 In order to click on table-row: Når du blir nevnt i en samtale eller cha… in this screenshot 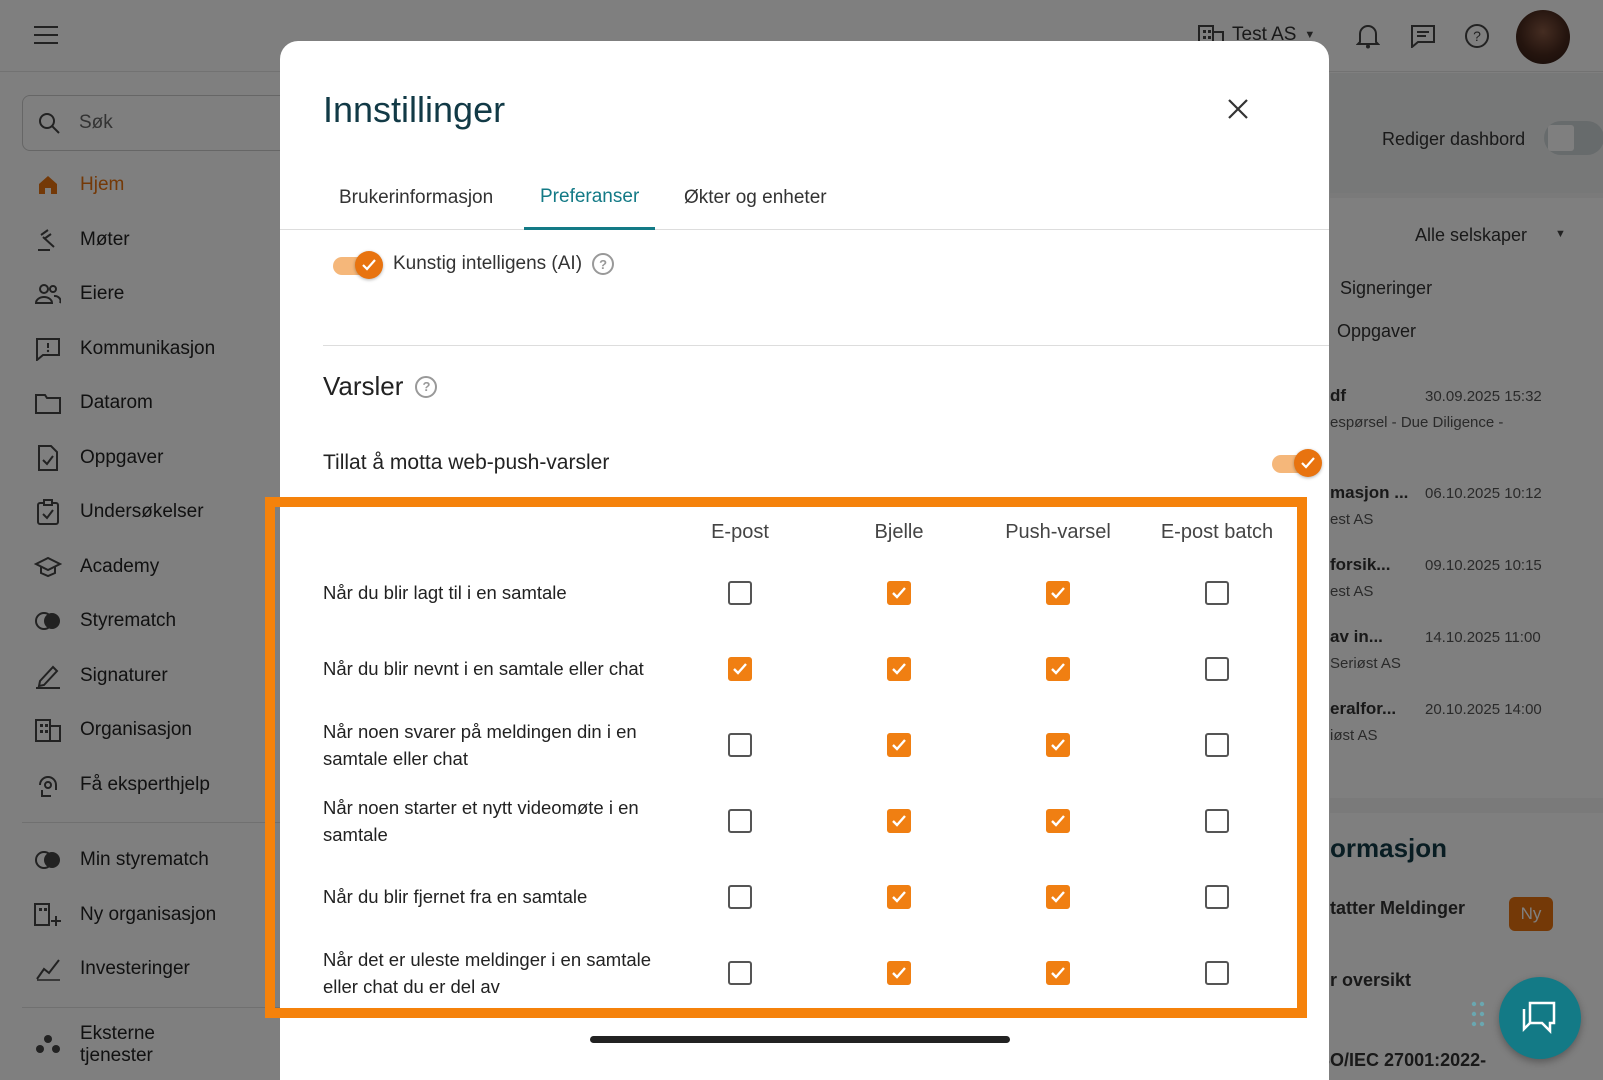, I will do `click(804, 669)`.